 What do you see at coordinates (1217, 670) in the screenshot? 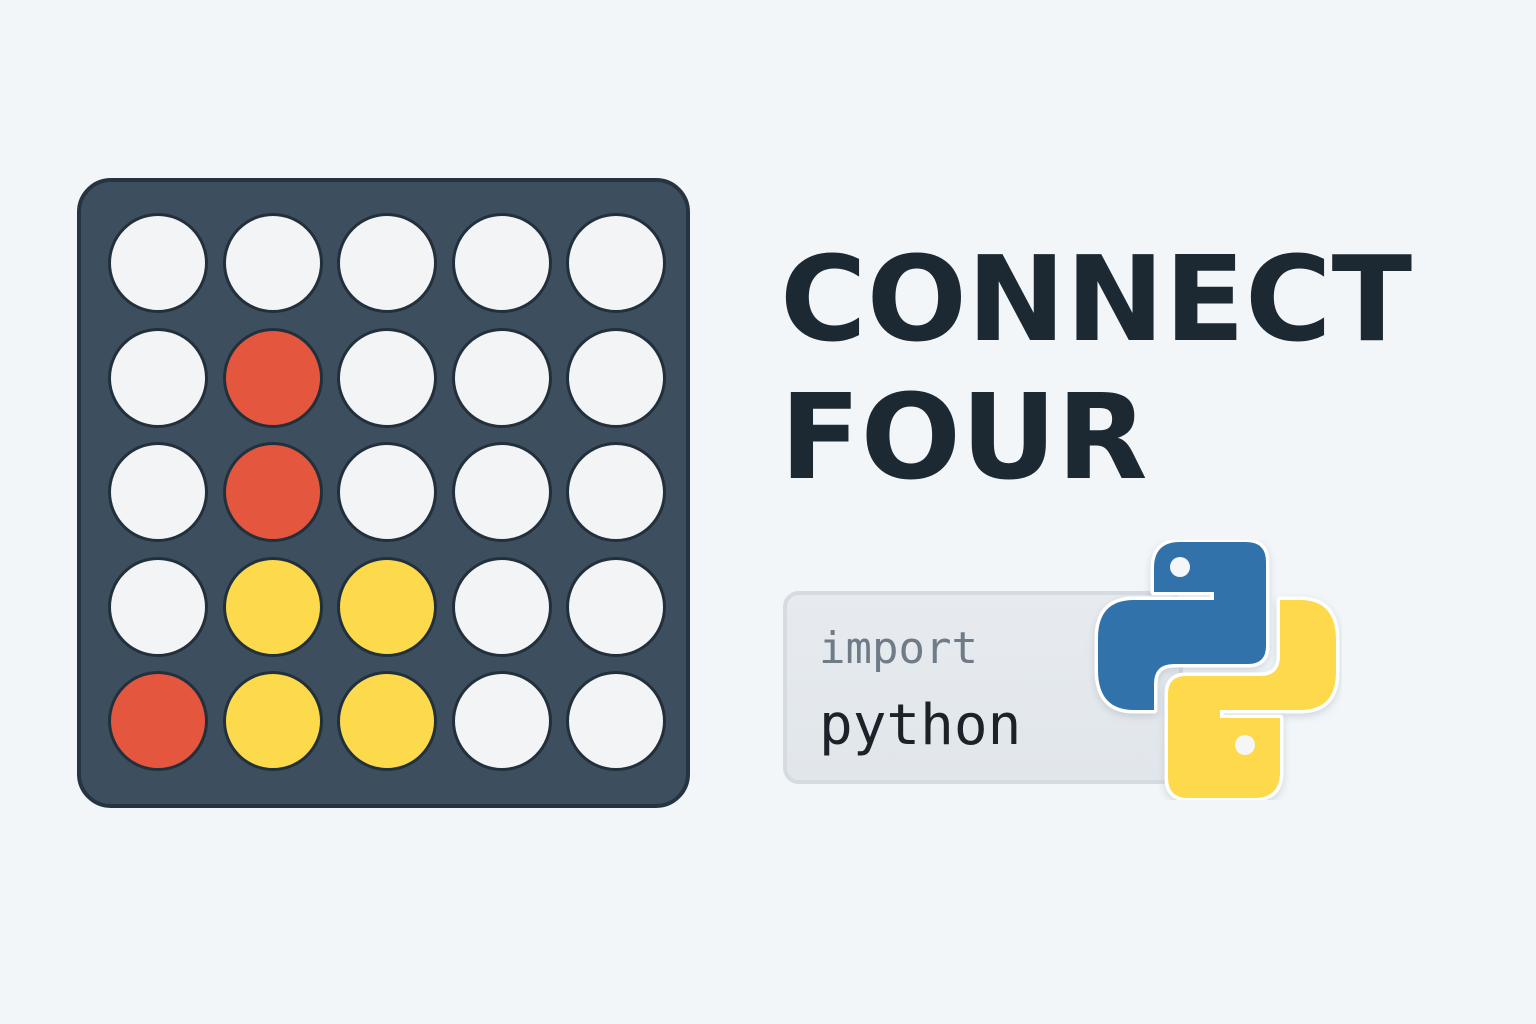
I see `python-logo-icon` at bounding box center [1217, 670].